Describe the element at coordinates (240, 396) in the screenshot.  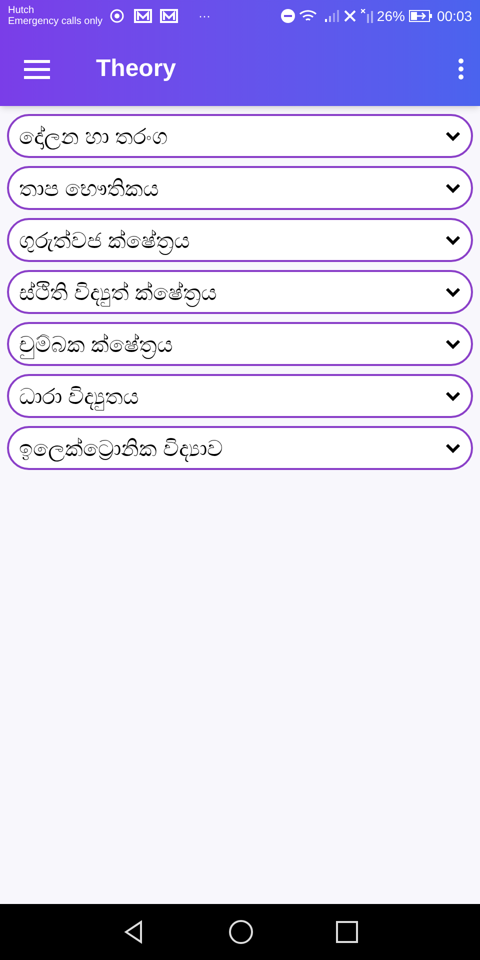
I see `accordion-item: ධාරා විද්‍යුතය` at that location.